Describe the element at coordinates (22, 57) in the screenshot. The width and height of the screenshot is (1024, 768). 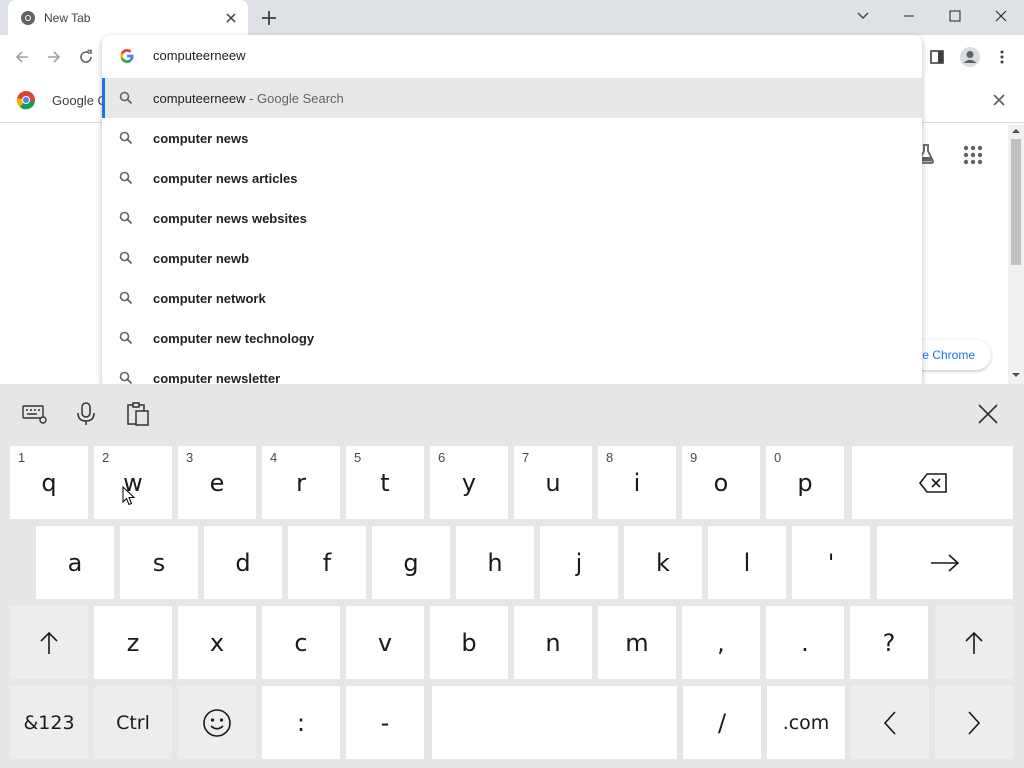
I see `back-button` at that location.